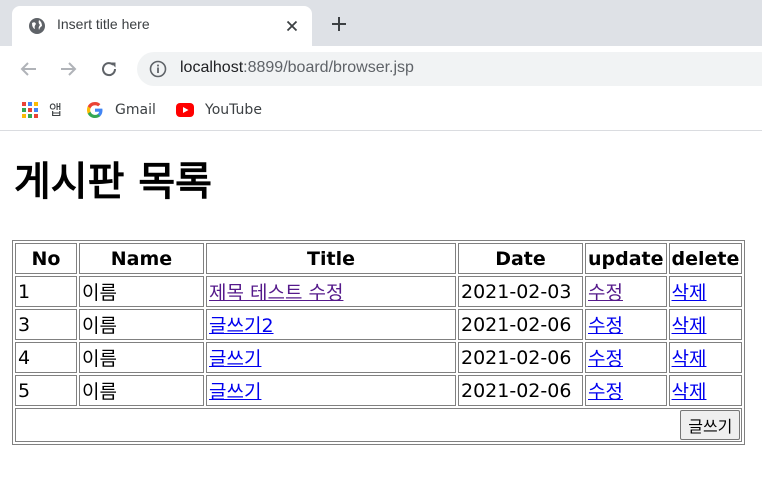  I want to click on cell-title: 제목 테스트 수정, so click(331, 291).